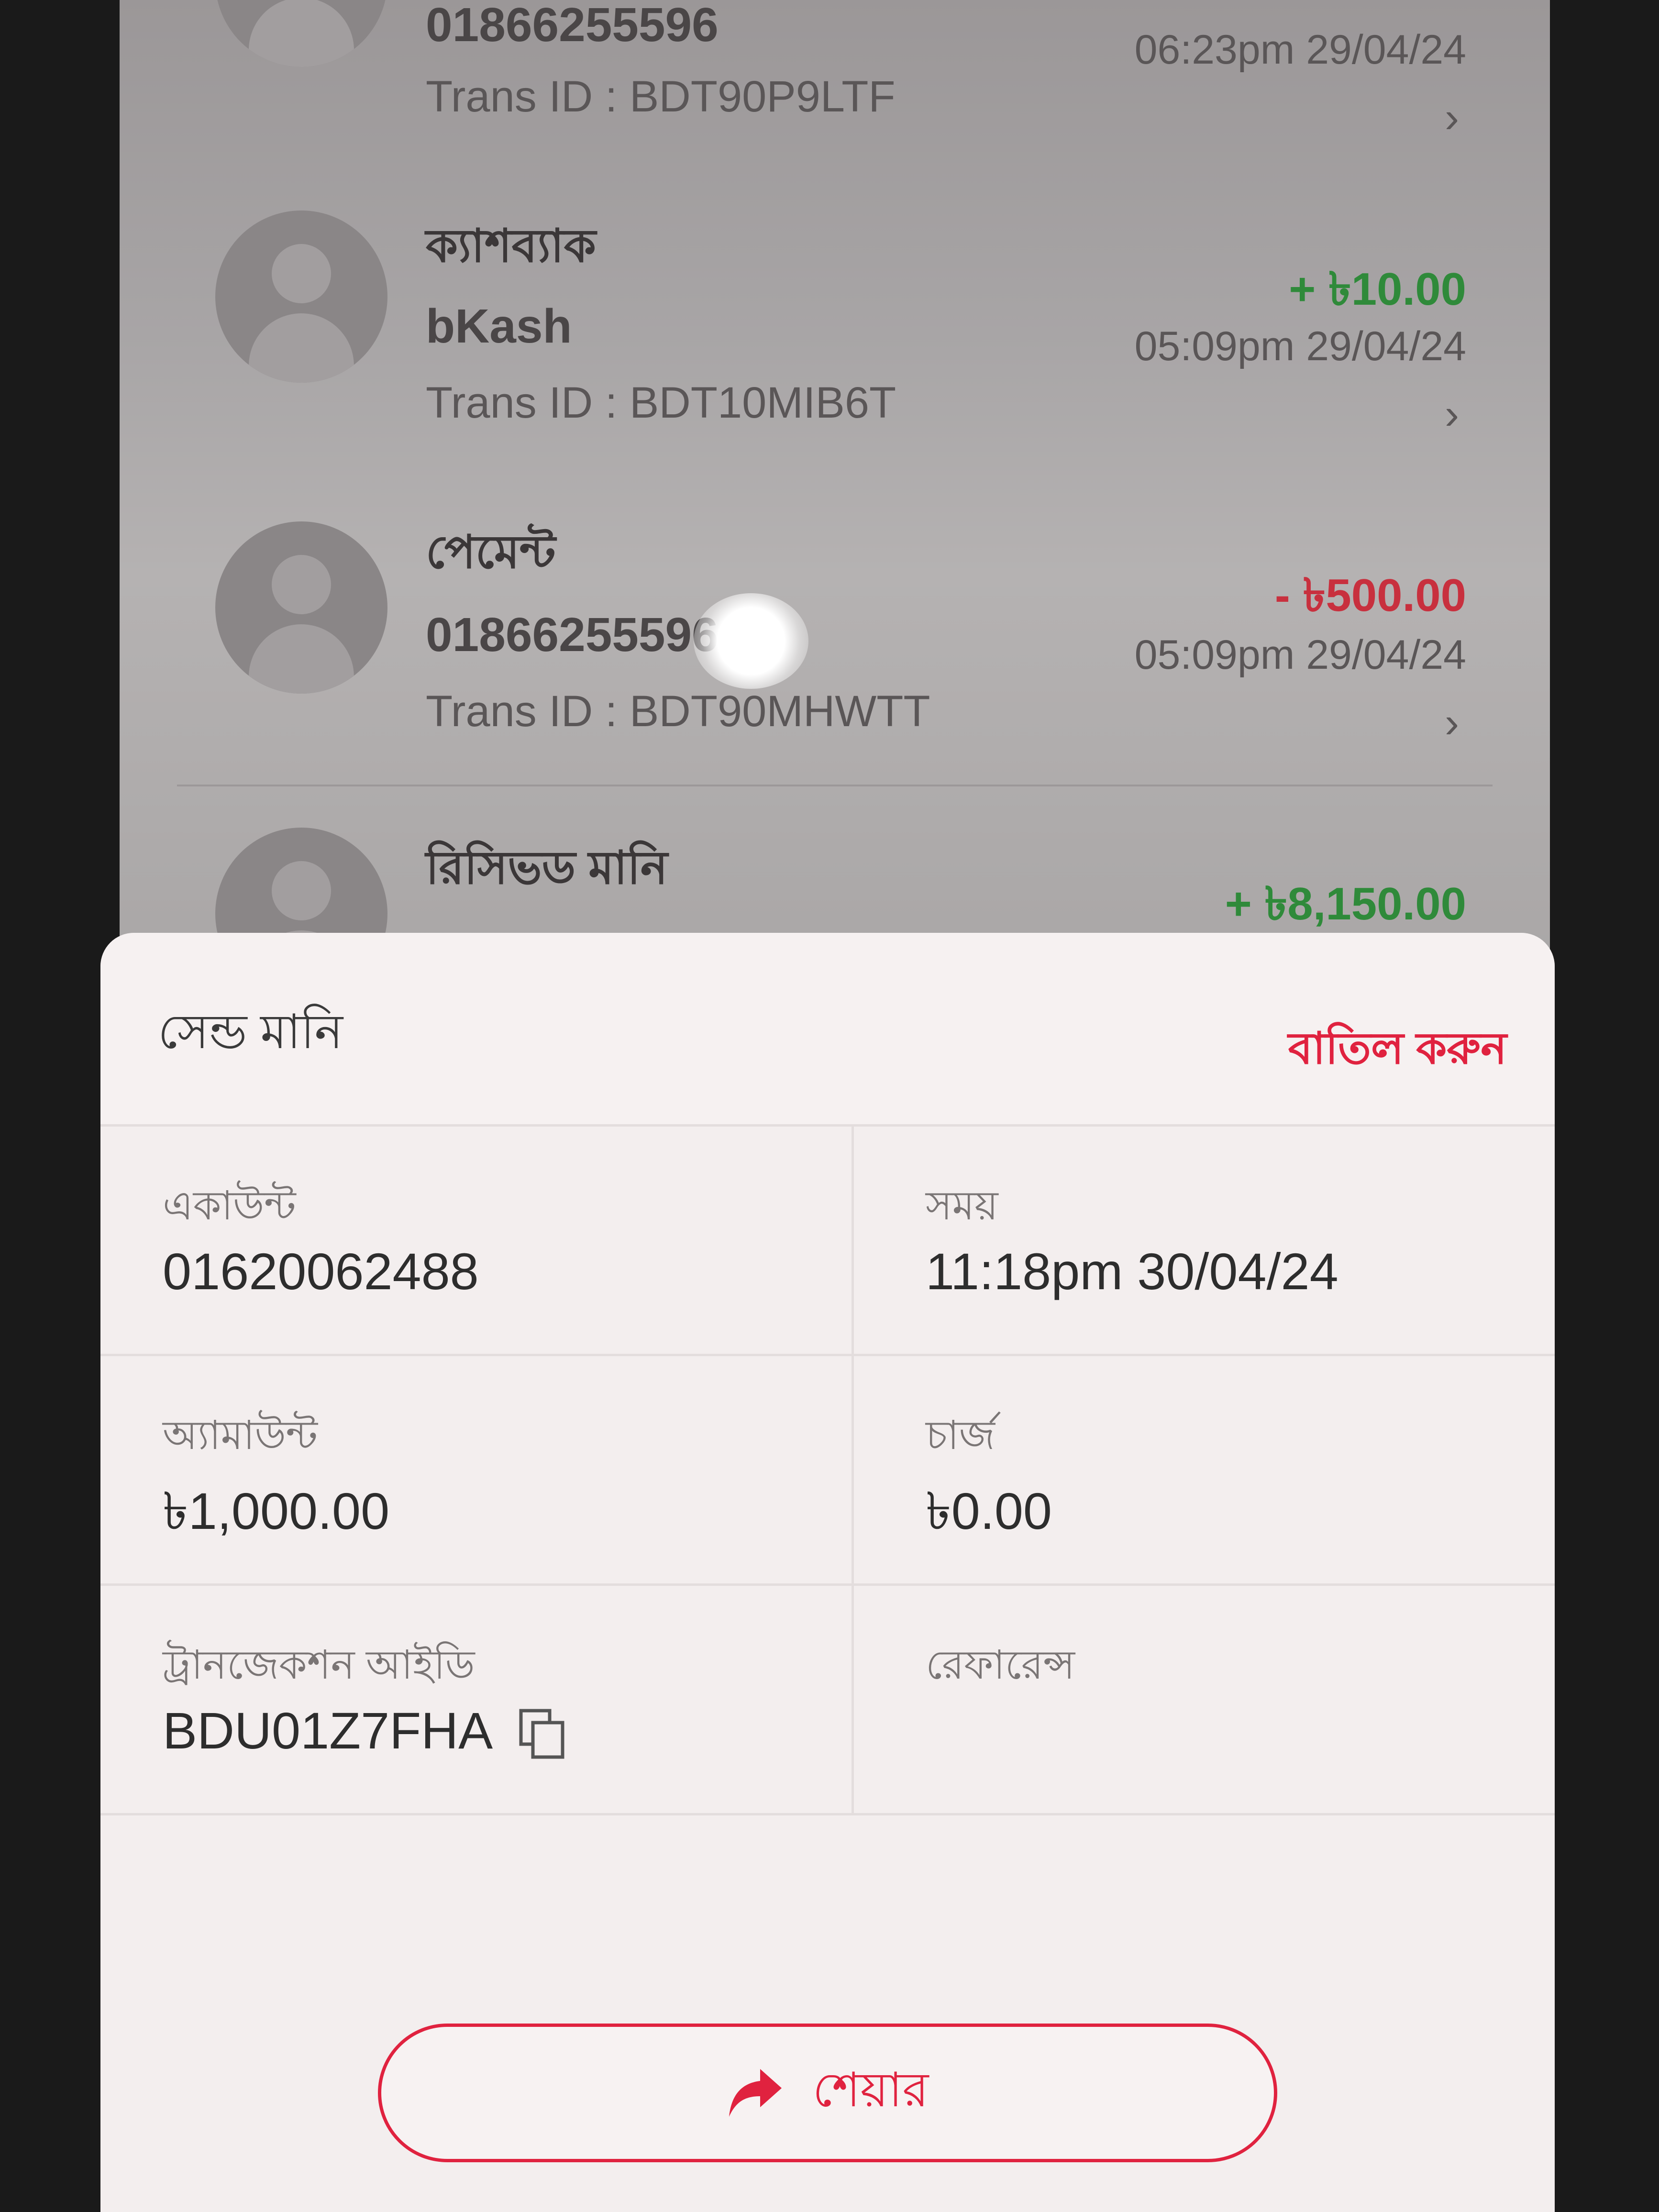 The height and width of the screenshot is (2212, 1659). Describe the element at coordinates (476, 1471) in the screenshot. I see `amount-cell: অ্যামাউন্ট ৳1,000.00` at that location.